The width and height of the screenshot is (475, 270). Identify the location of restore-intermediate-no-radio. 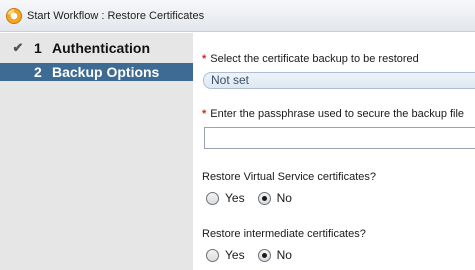
(264, 255).